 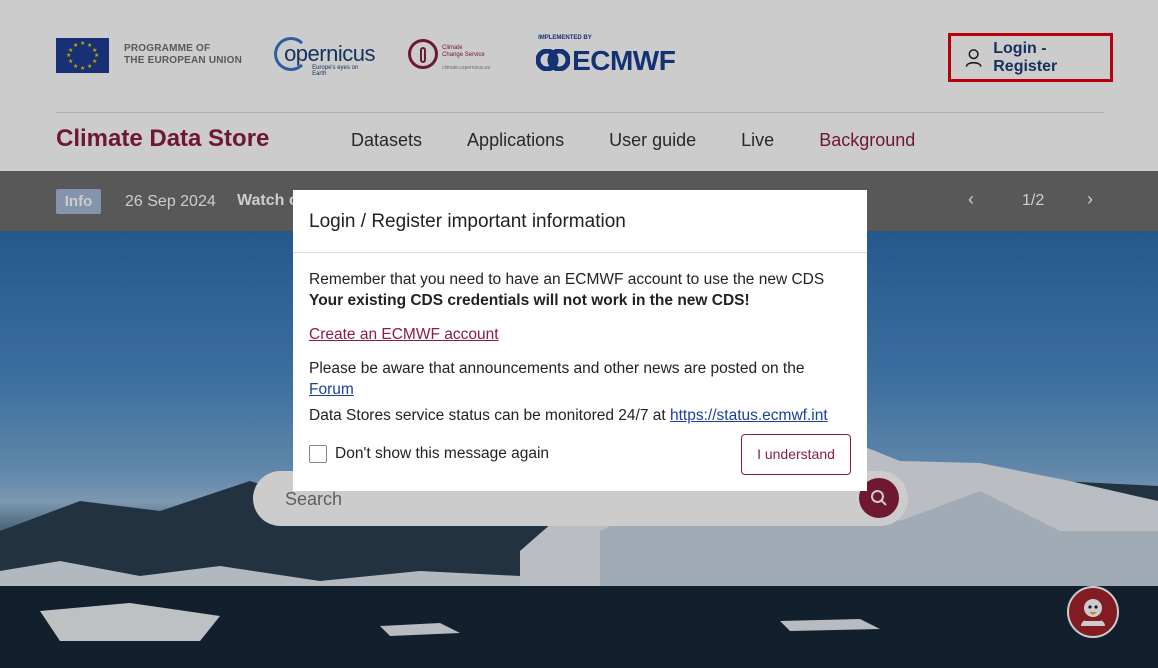 I want to click on status-link: https://status.ecmwf.int, so click(x=749, y=415).